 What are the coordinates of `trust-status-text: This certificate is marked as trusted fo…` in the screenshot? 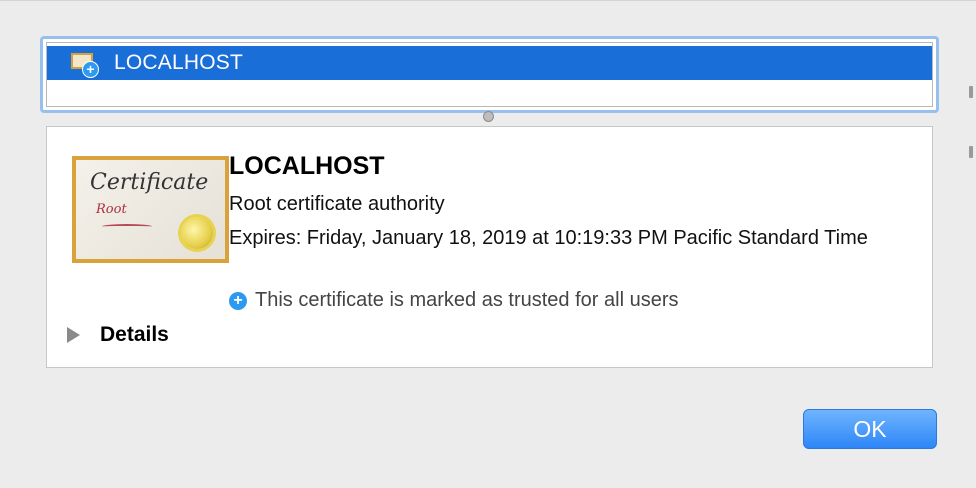 It's located at (467, 300).